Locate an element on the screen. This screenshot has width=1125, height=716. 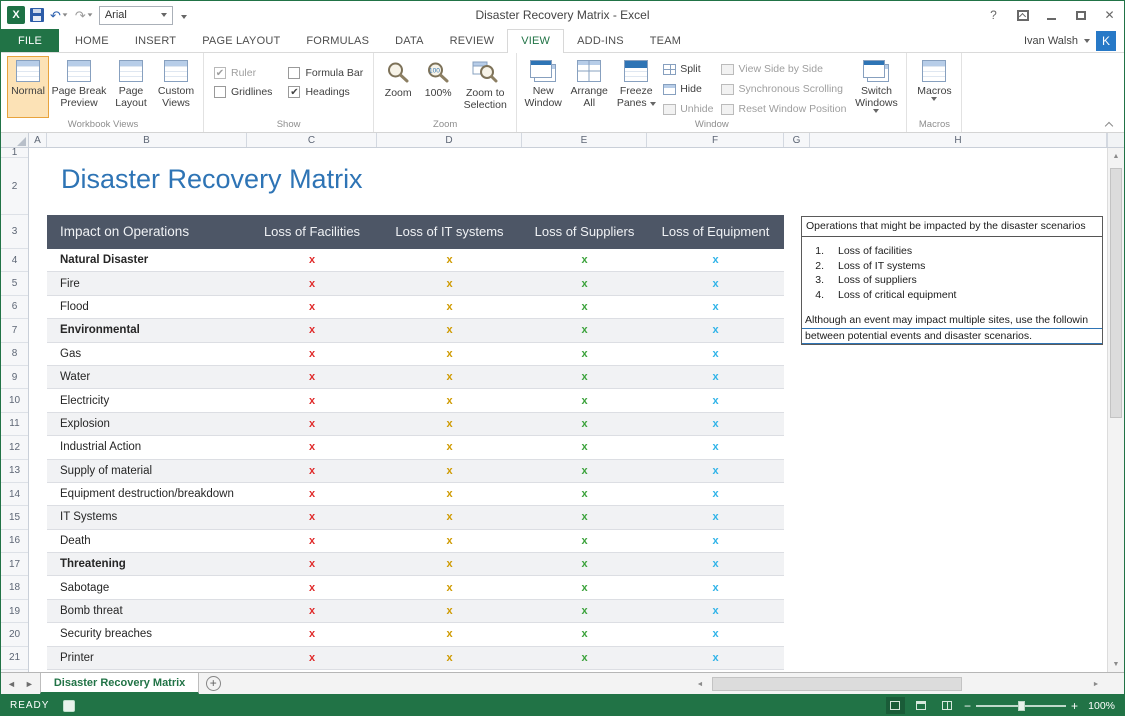
column-header-C: C is located at coordinates (312, 140).